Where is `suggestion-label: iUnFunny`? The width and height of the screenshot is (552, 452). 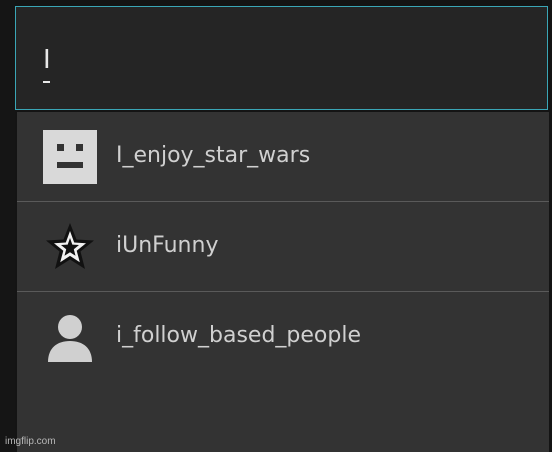 suggestion-label: iUnFunny is located at coordinates (167, 245).